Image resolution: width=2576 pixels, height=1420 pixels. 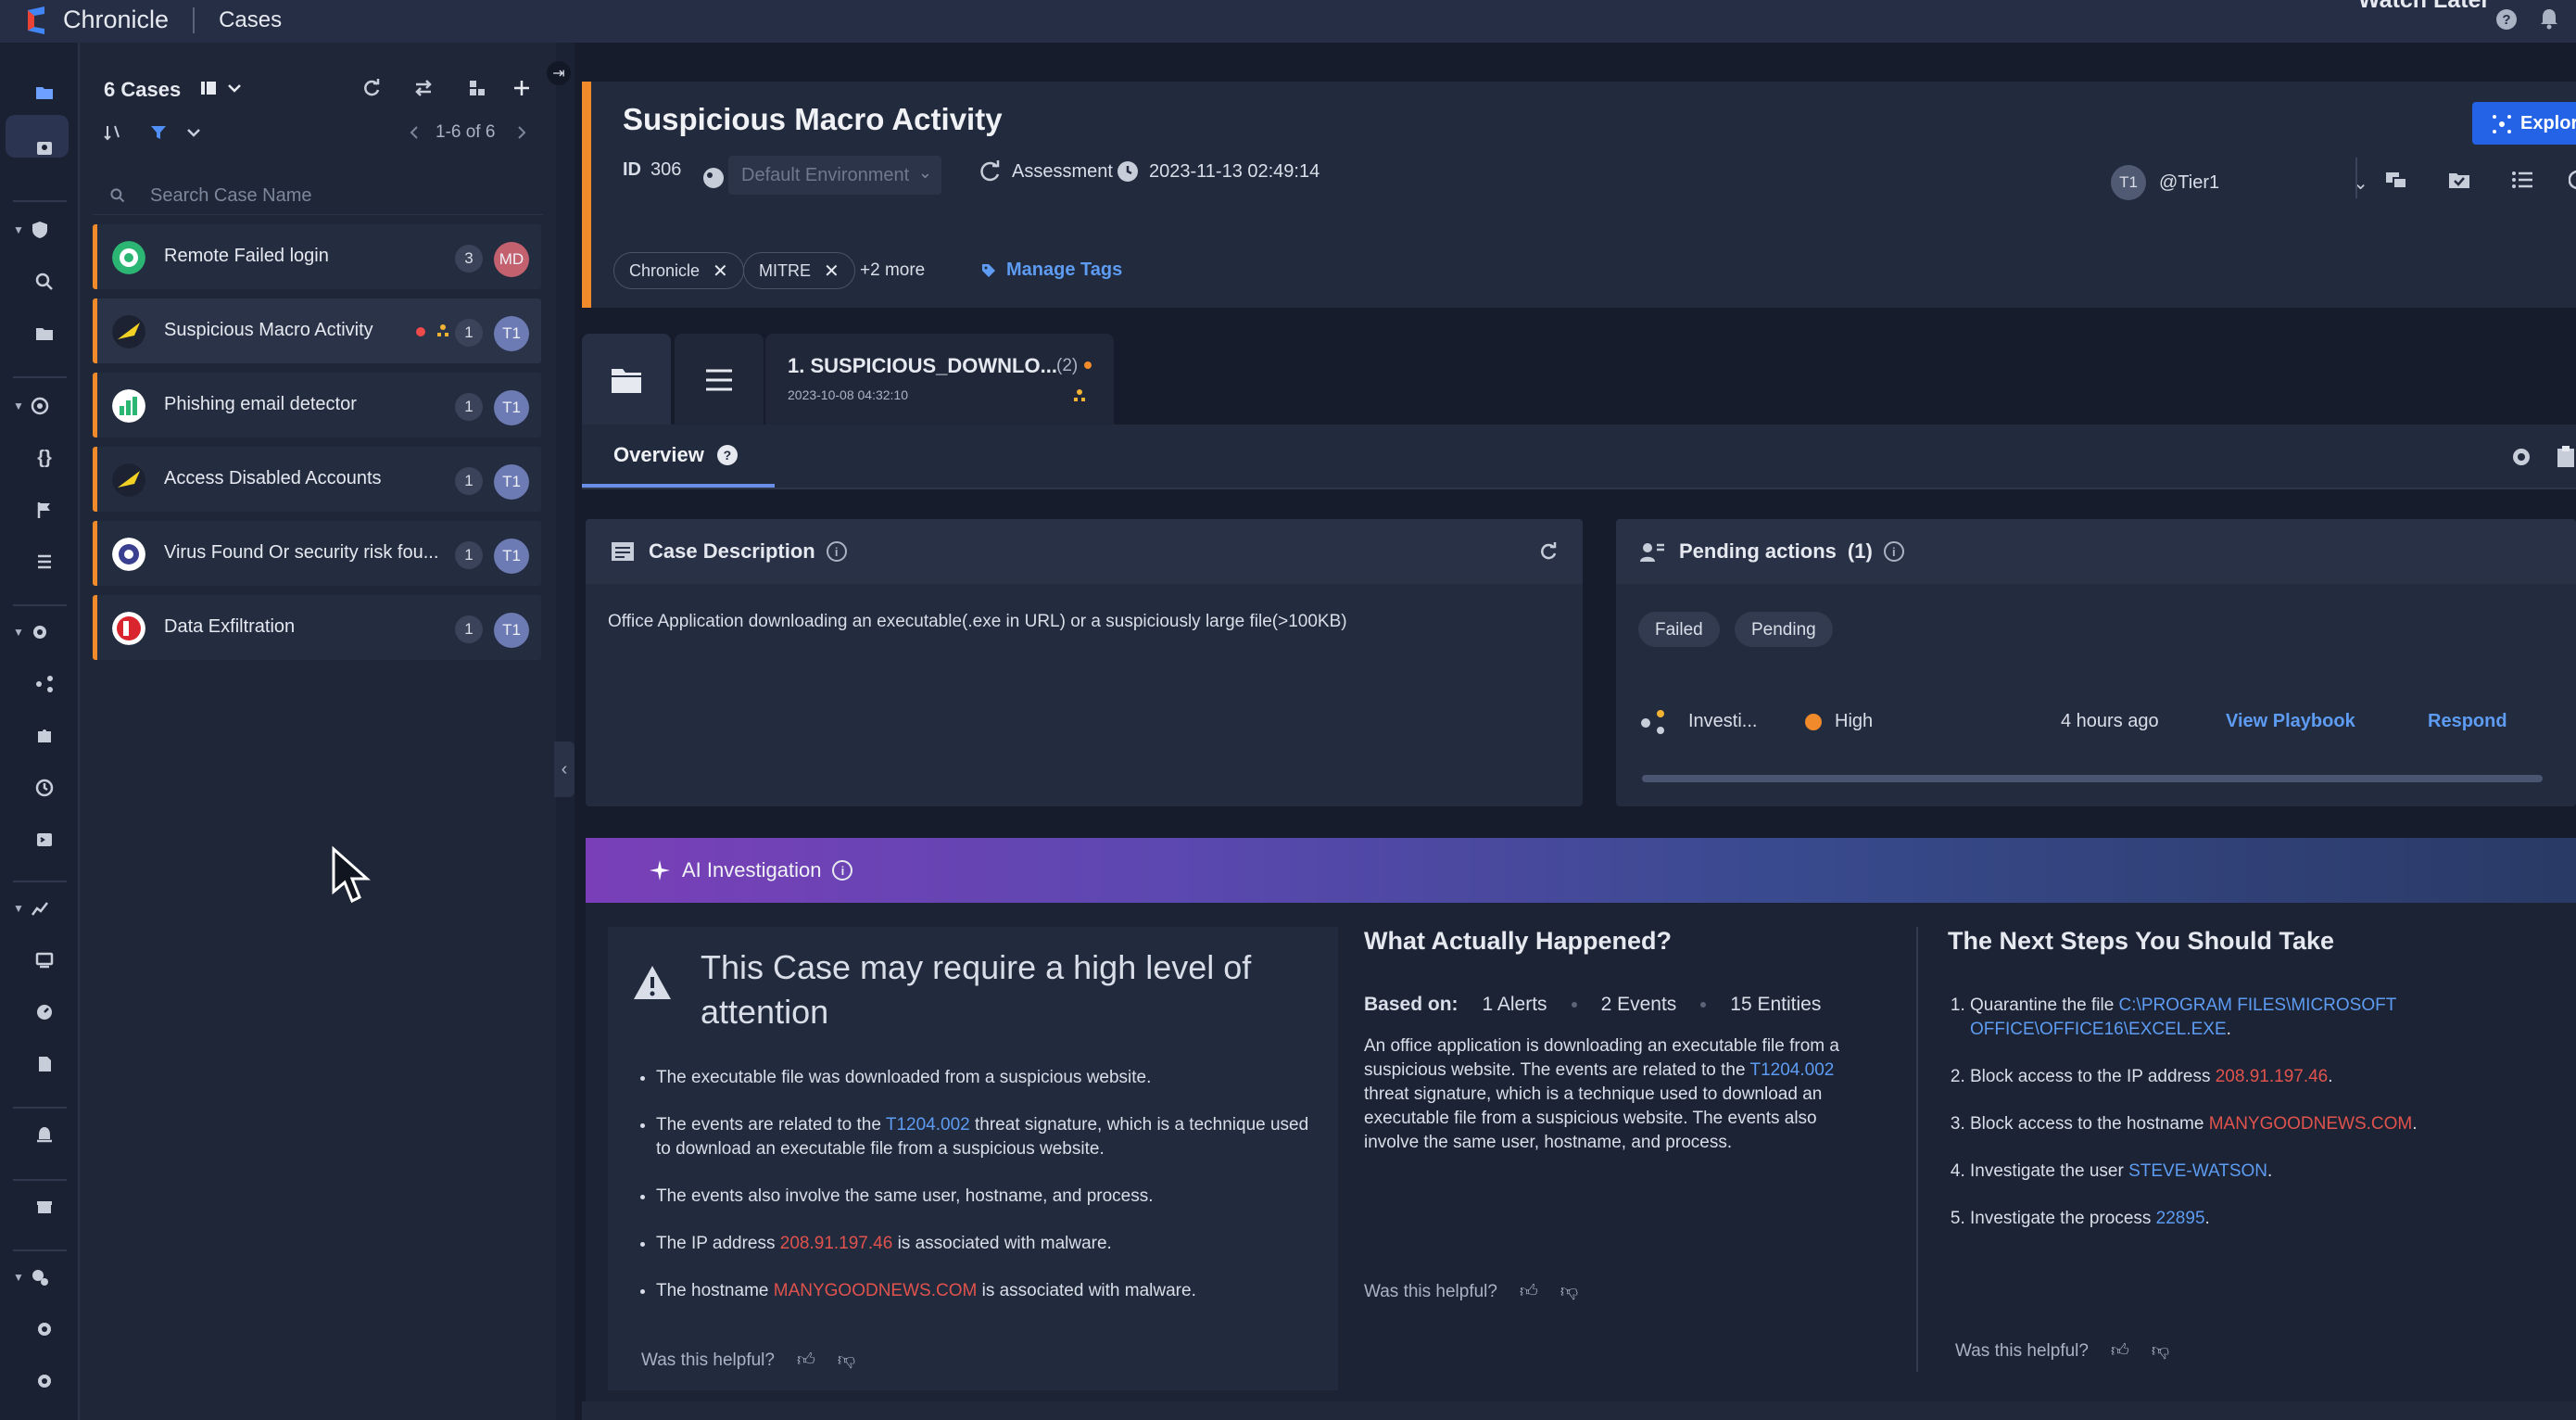 What do you see at coordinates (2239, 182) in the screenshot?
I see `assignee-select: T1 @Tier1 ⌄` at bounding box center [2239, 182].